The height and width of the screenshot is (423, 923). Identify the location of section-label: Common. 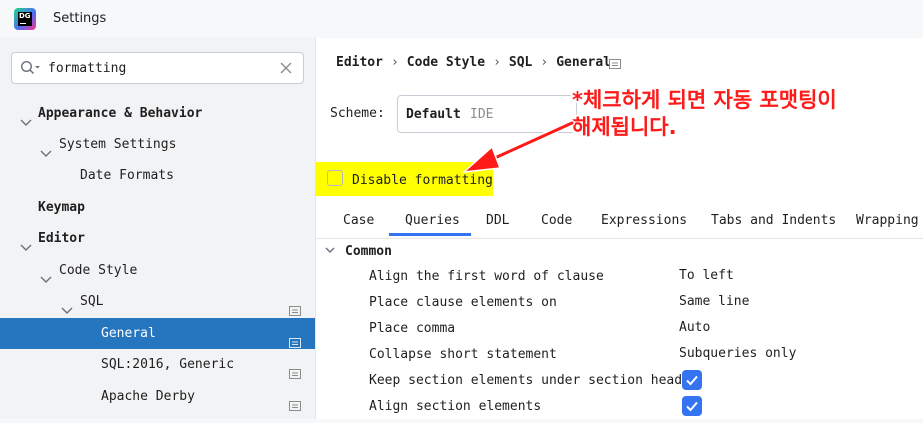
(368, 251).